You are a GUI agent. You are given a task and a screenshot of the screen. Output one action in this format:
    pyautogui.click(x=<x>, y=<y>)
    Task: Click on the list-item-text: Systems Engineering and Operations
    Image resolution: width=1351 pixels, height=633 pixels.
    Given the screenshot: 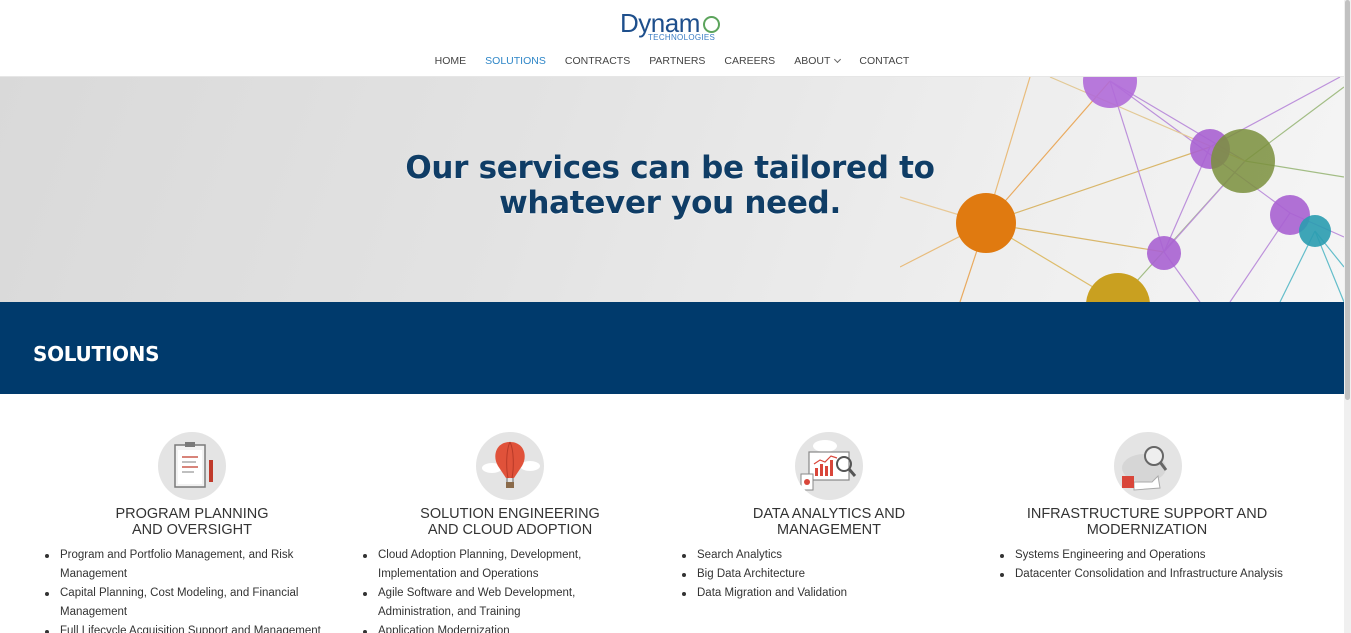 What is the action you would take?
    pyautogui.click(x=1110, y=555)
    